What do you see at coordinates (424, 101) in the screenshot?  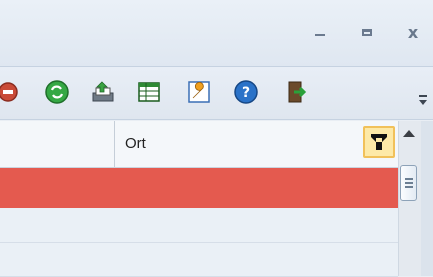 I see `chevron-down-icon` at bounding box center [424, 101].